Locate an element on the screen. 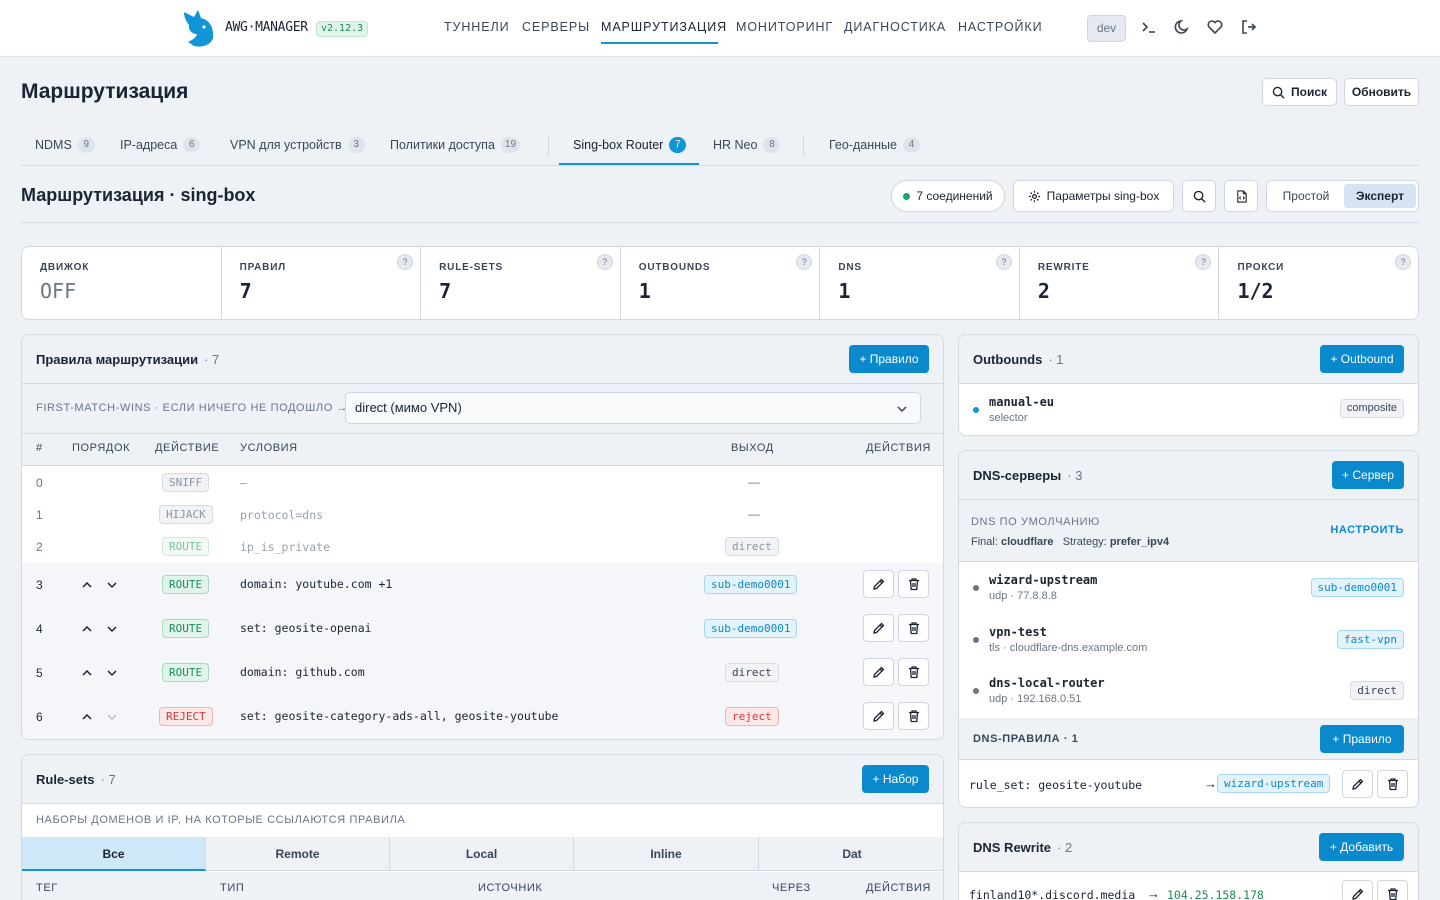  nav-diagnostics: ДИАГНОСТИКА is located at coordinates (895, 27).